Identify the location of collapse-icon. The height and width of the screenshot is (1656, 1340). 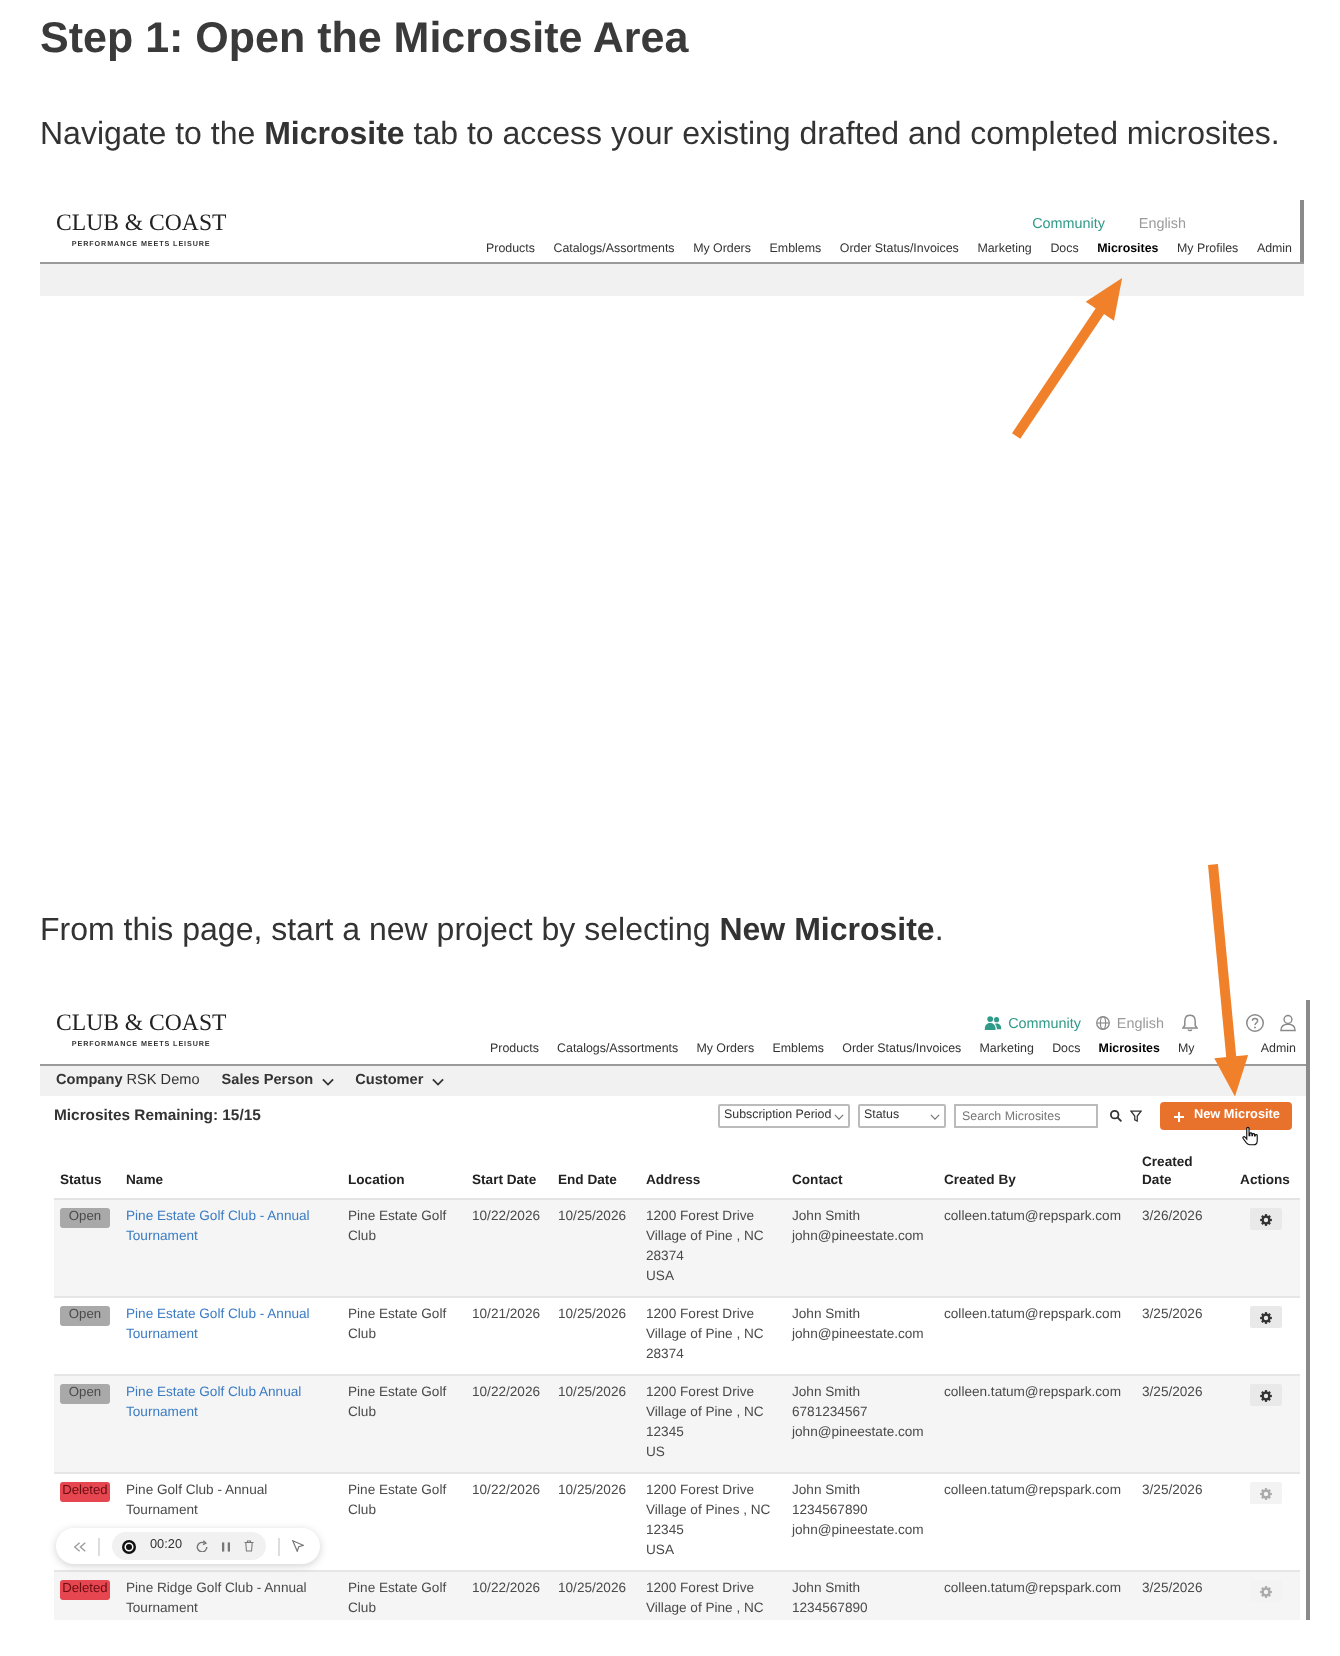
(80, 1546).